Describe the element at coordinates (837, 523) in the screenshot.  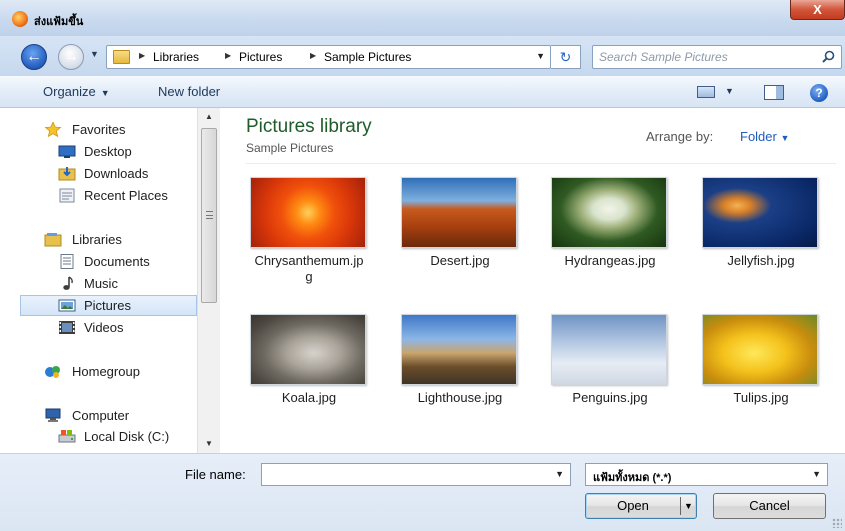
I see `resize-grip-icon` at that location.